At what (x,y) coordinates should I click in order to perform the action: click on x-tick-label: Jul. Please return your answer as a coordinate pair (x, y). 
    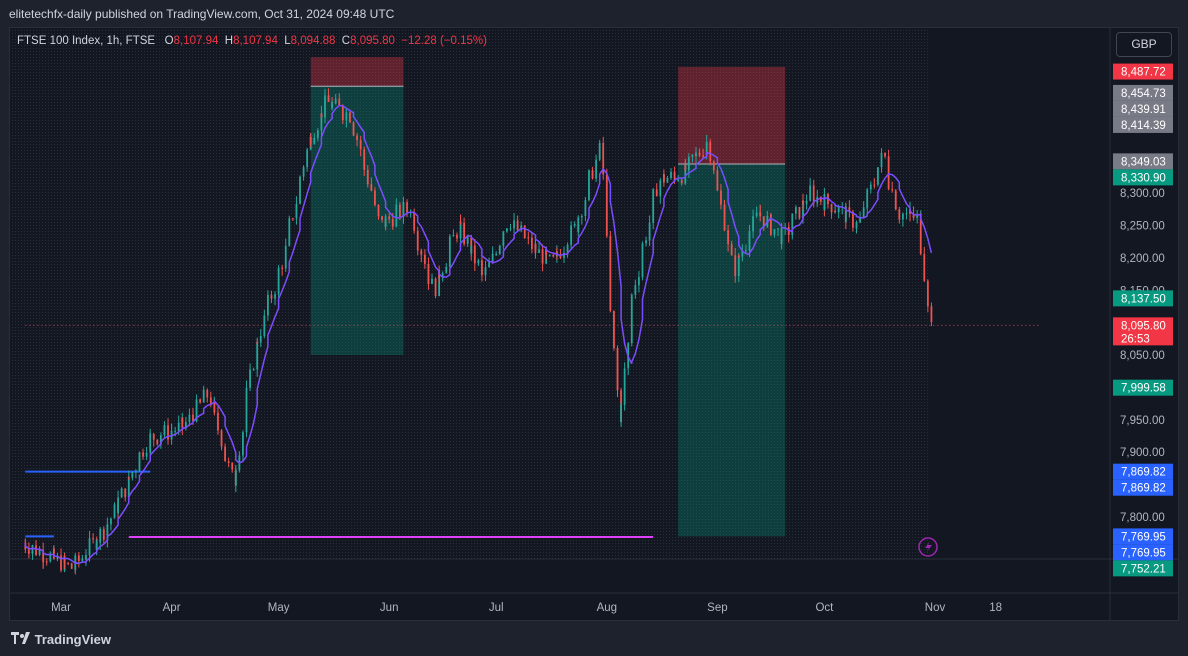
    Looking at the image, I should click on (496, 608).